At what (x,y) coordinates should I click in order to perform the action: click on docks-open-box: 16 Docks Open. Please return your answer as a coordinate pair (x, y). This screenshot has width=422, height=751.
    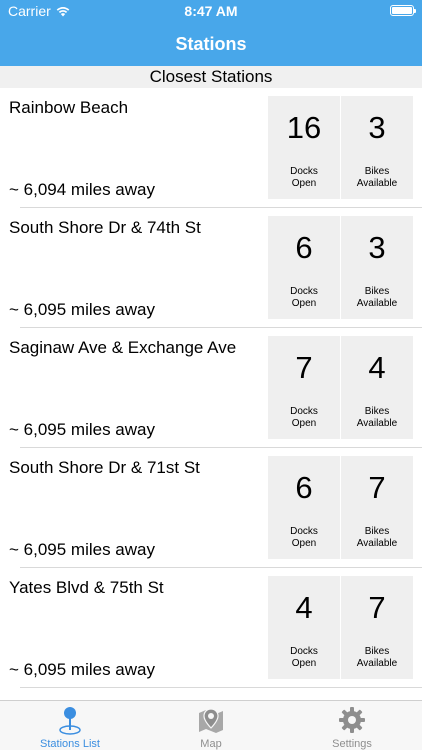
    Looking at the image, I should click on (304, 147).